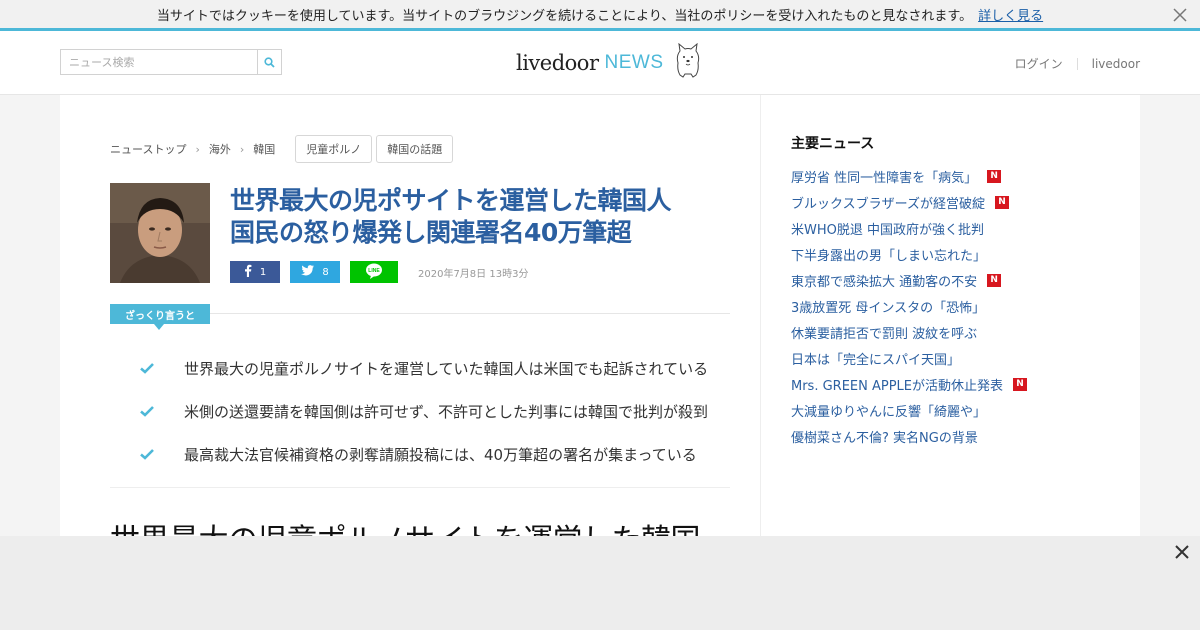  I want to click on publish-date: 2020年7月8日 13時3分, so click(473, 274).